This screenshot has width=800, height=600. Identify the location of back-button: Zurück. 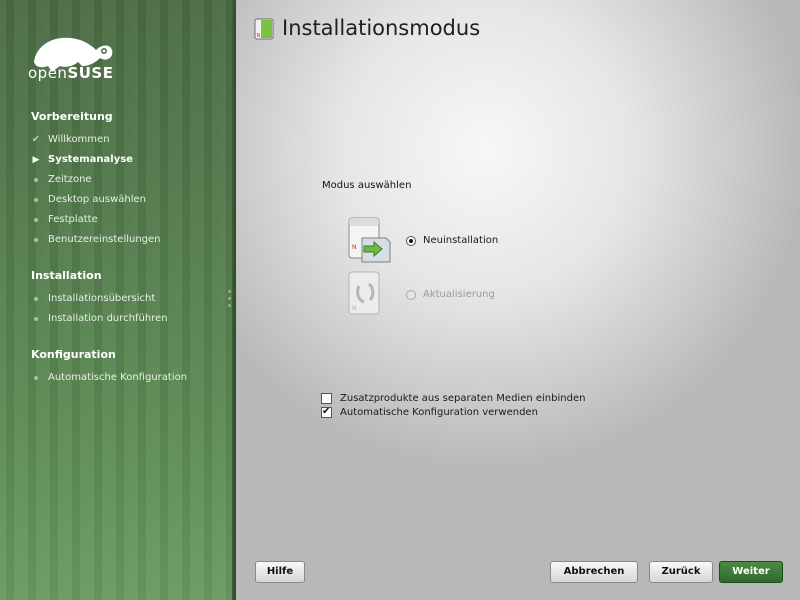
(681, 572).